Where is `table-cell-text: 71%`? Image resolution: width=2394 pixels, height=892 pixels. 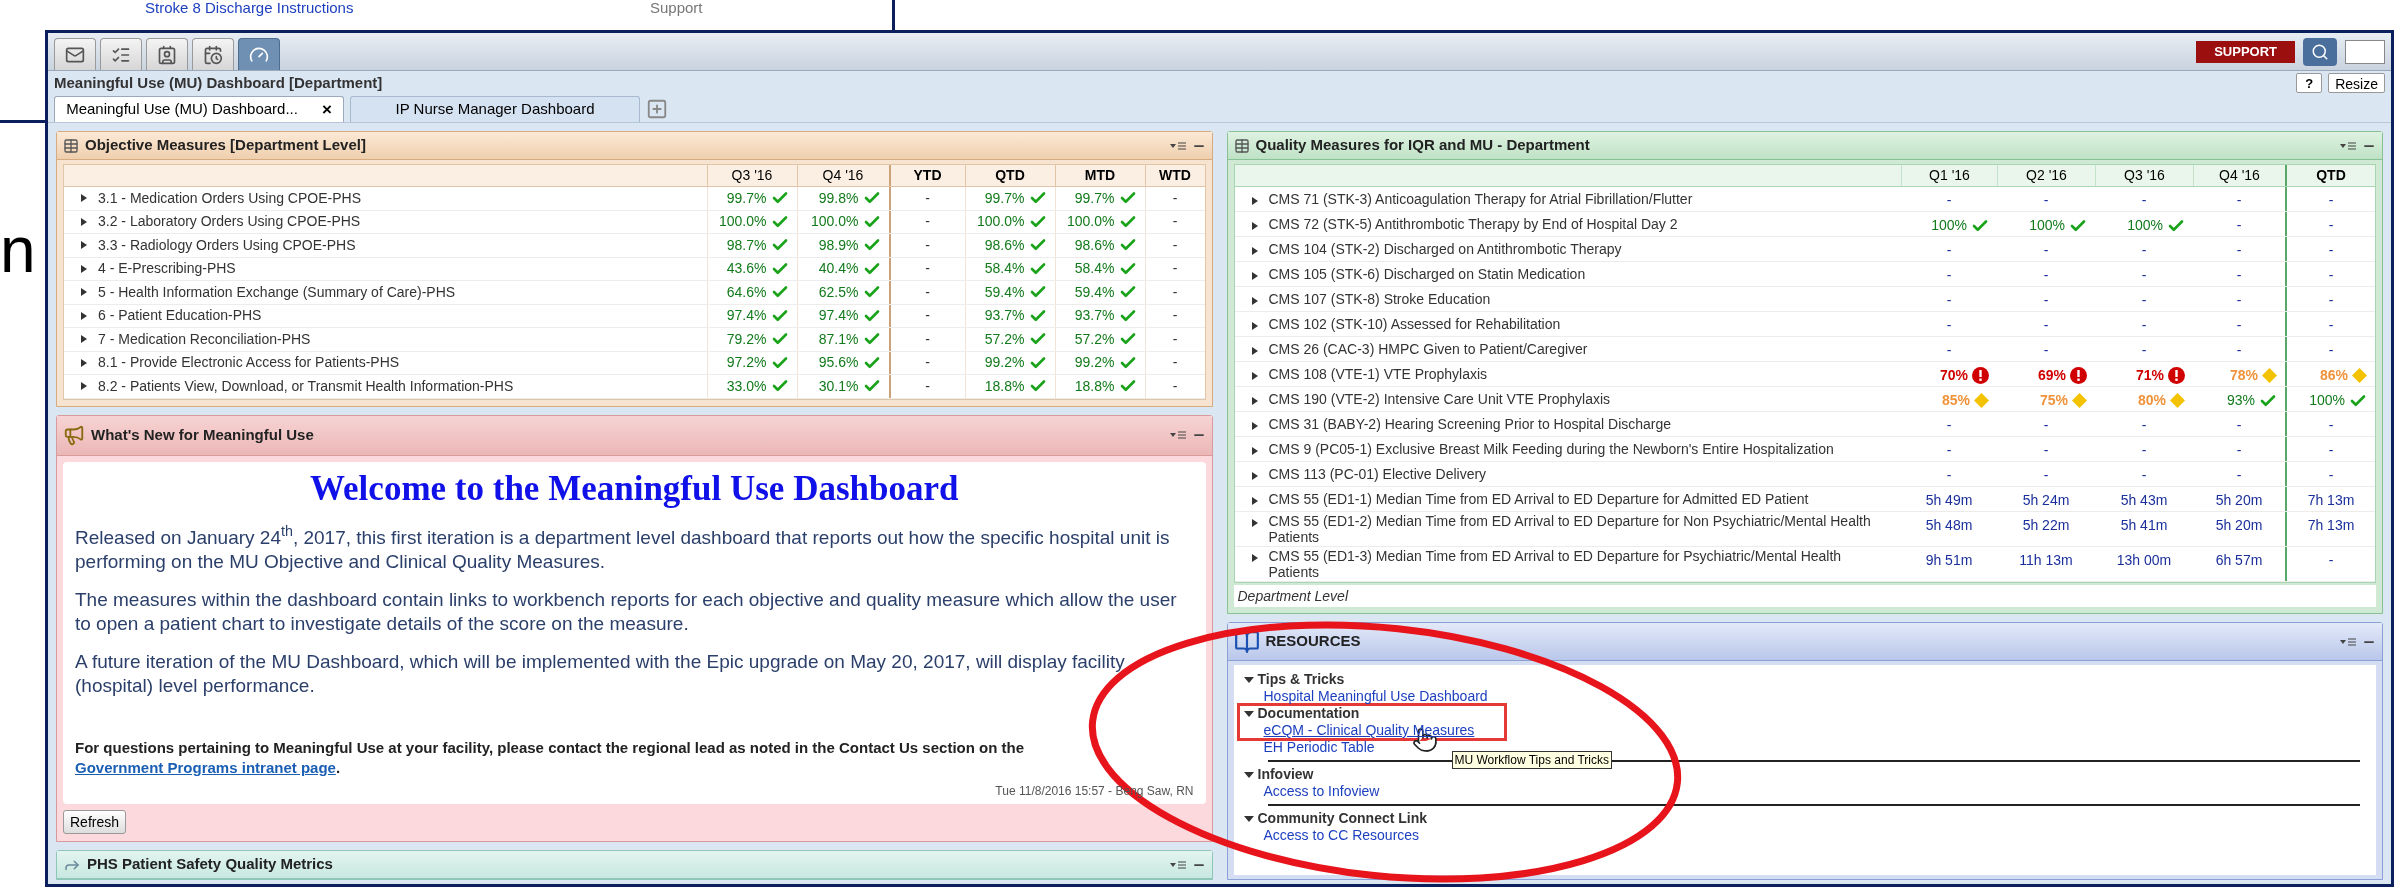
table-cell-text: 71% is located at coordinates (2149, 375).